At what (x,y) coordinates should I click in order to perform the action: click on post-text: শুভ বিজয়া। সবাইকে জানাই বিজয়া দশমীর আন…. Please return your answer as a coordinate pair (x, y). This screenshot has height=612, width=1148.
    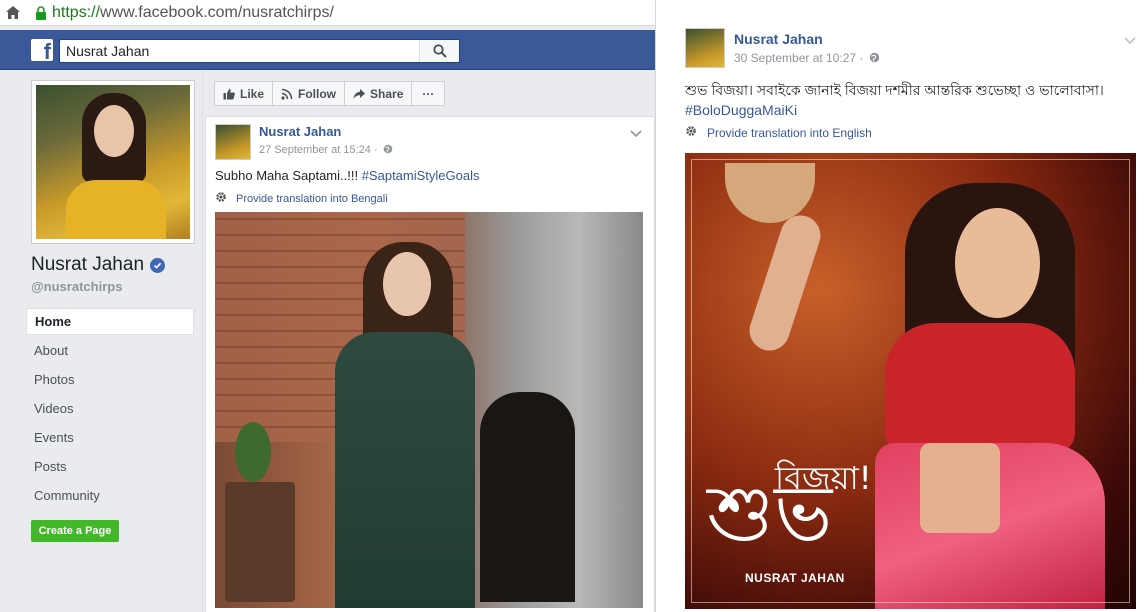
    Looking at the image, I should click on (910, 100).